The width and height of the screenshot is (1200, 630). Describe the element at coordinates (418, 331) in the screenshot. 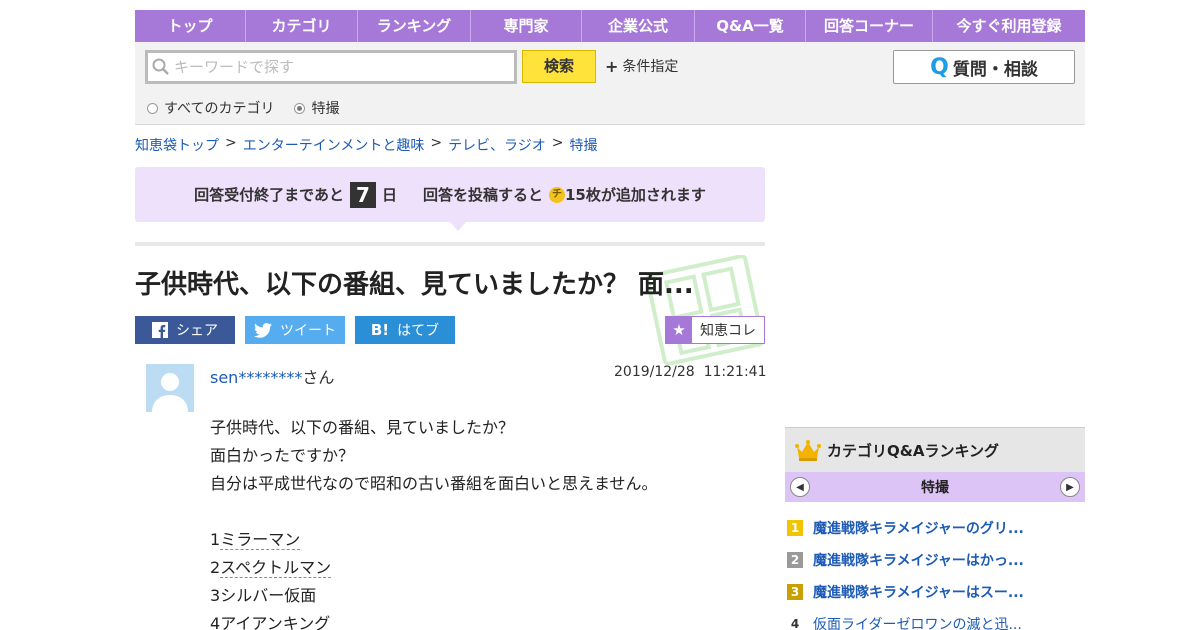

I see `hatena-bookmark-label: はてブ` at that location.